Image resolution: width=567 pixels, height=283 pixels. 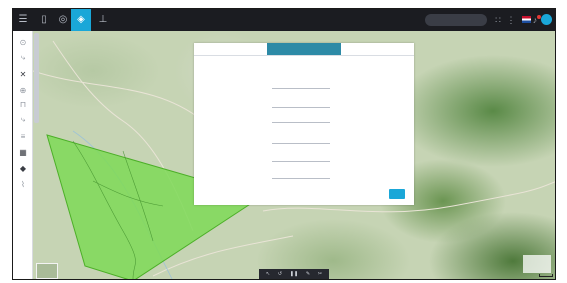 I want to click on list-view-icon: ⋮, so click(x=511, y=20).